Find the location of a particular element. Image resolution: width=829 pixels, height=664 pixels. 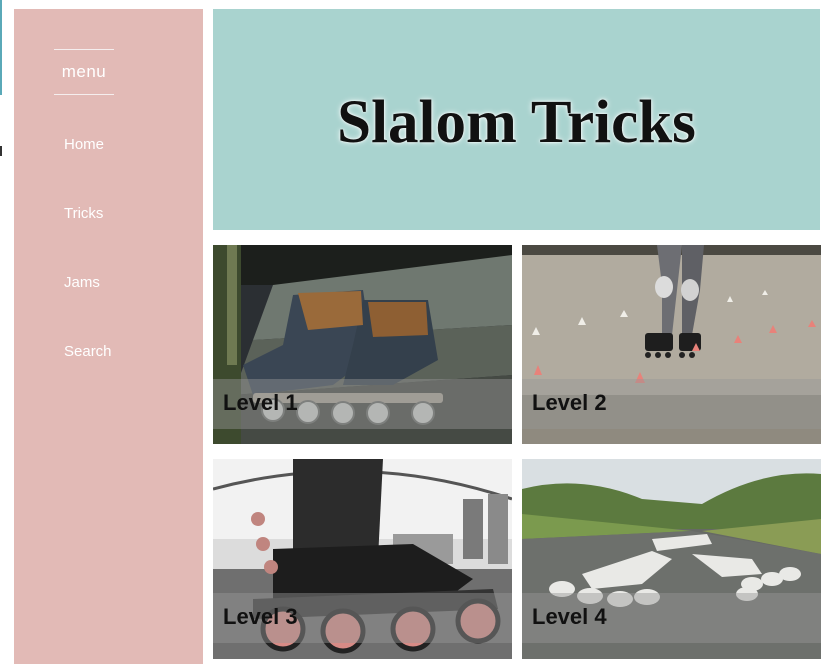

sidebar-item-search: Search is located at coordinates (88, 351).